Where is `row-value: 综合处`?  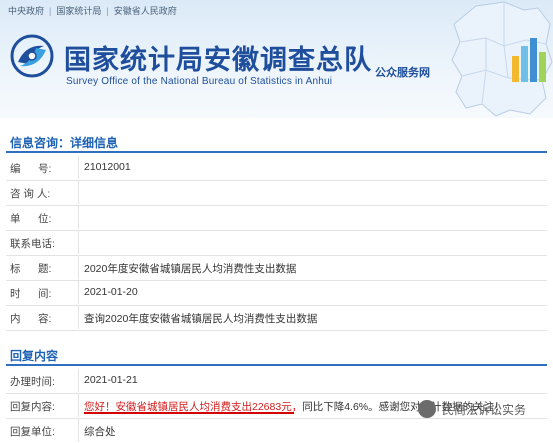
row-value: 综合处 is located at coordinates (100, 432).